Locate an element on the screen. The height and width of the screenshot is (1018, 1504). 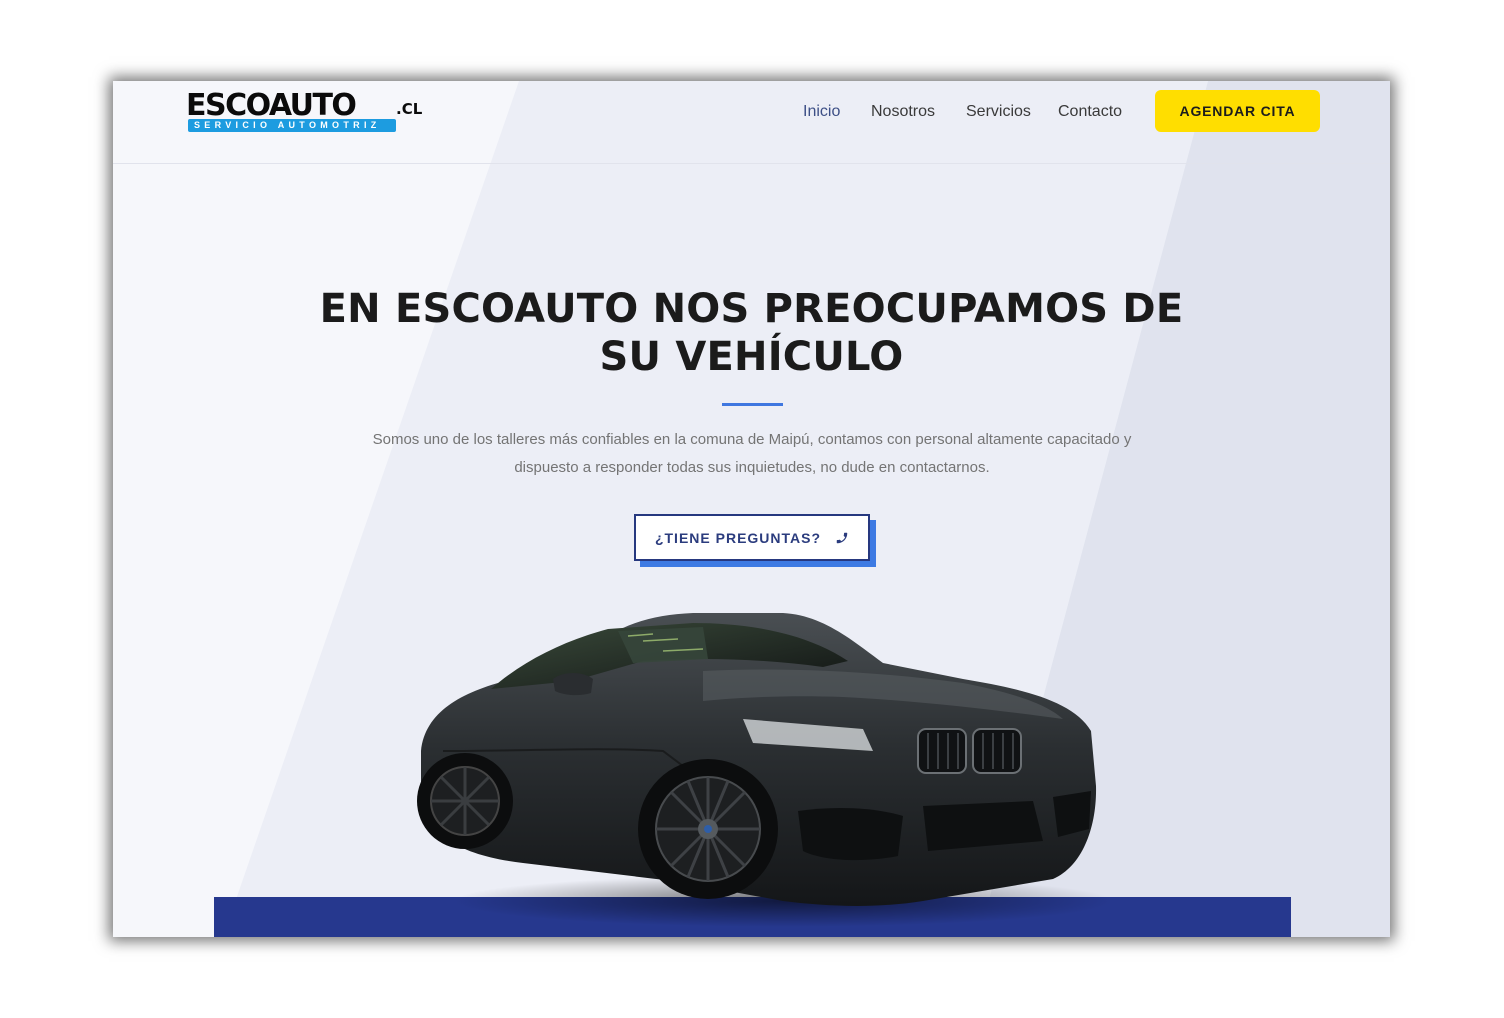
nav-item-nosotros: Nosotros is located at coordinates (903, 112).